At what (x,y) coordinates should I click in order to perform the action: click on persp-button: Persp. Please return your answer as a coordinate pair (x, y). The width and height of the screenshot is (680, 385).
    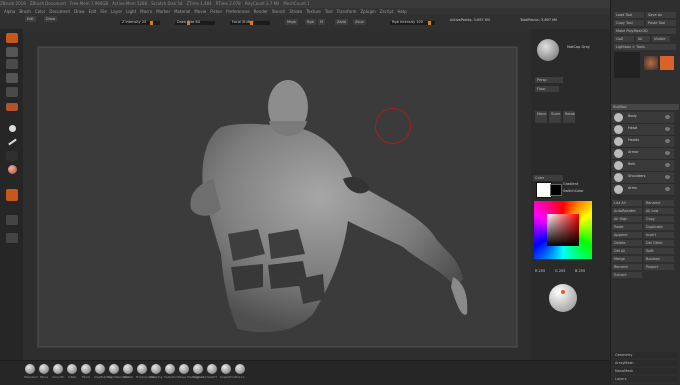
    Looking at the image, I should click on (549, 80).